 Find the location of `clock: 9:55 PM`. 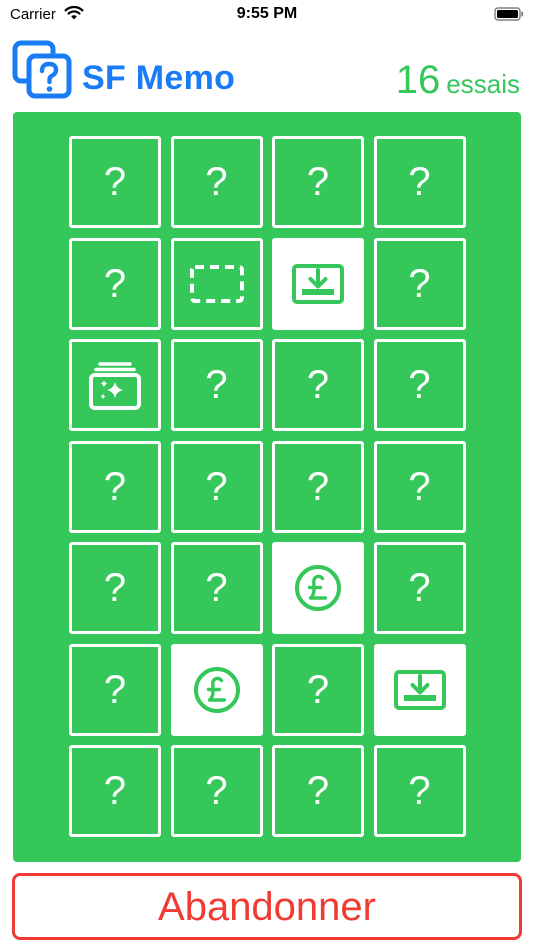

clock: 9:55 PM is located at coordinates (267, 13).